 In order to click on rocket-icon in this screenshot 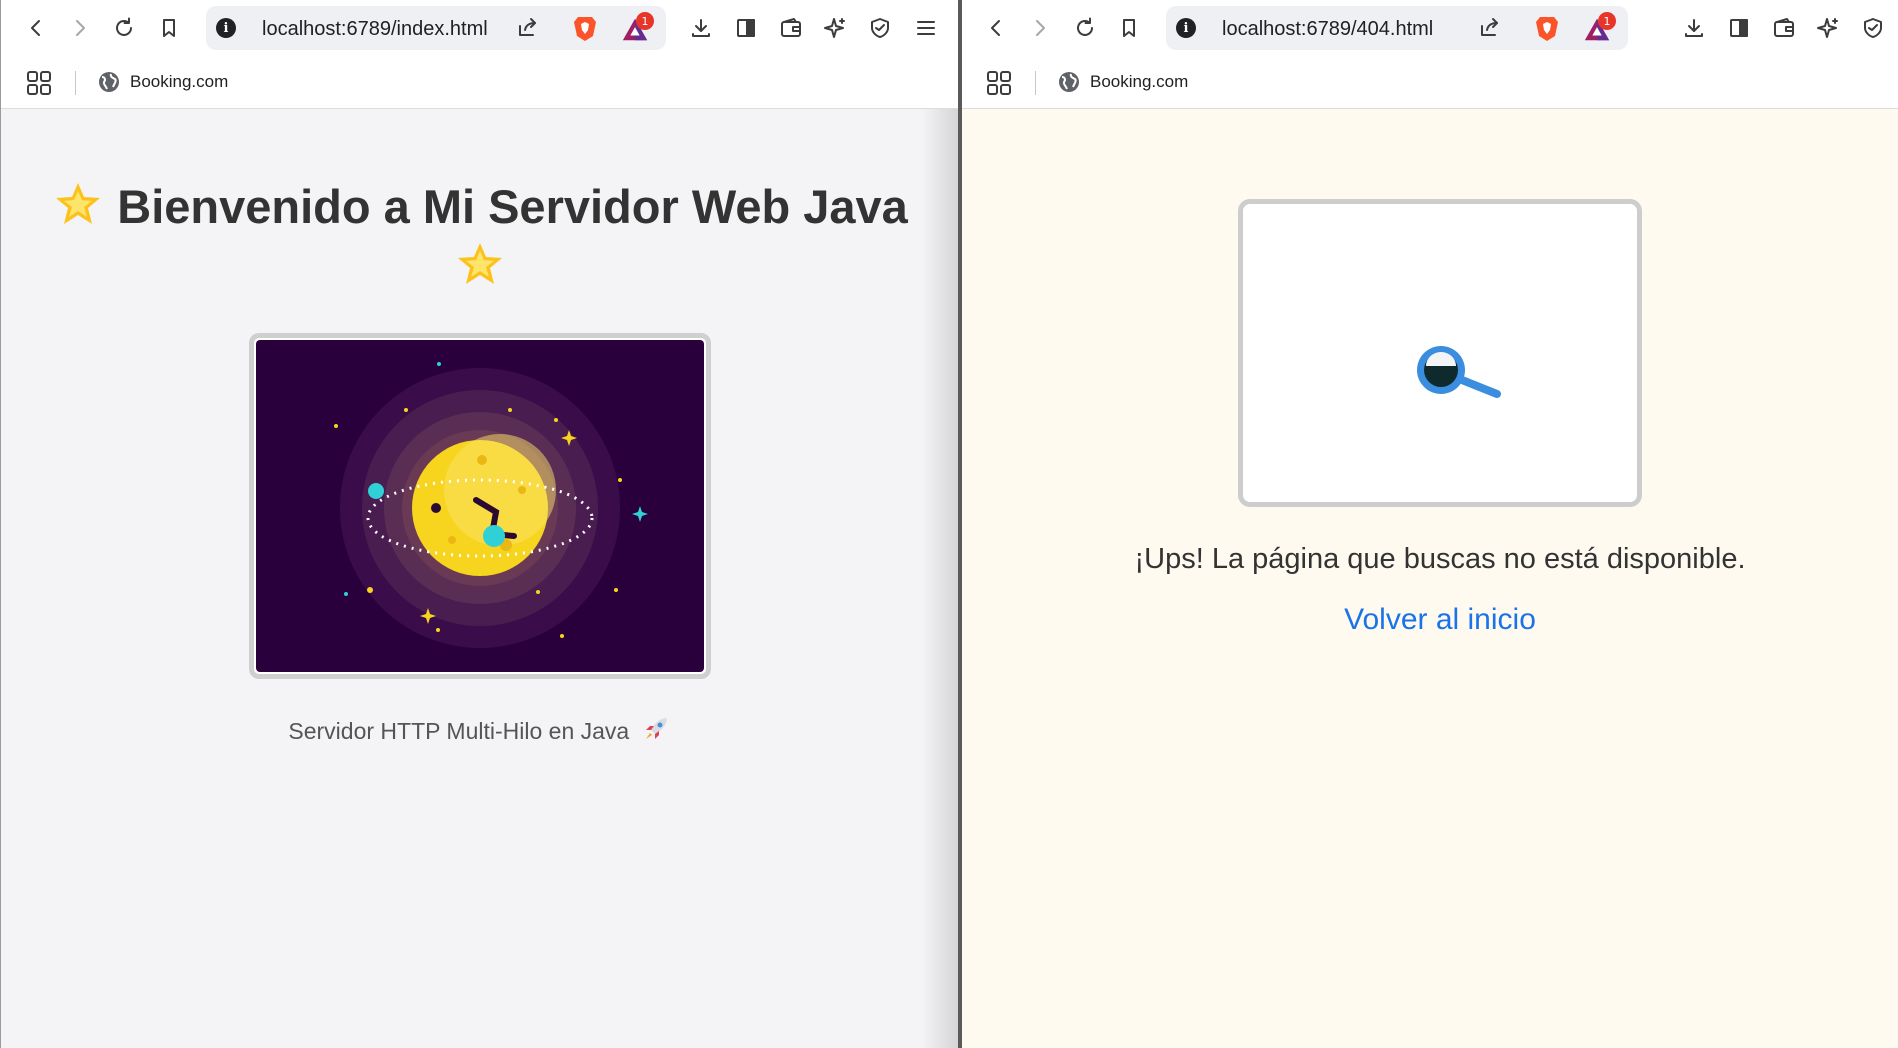, I will do `click(656, 729)`.